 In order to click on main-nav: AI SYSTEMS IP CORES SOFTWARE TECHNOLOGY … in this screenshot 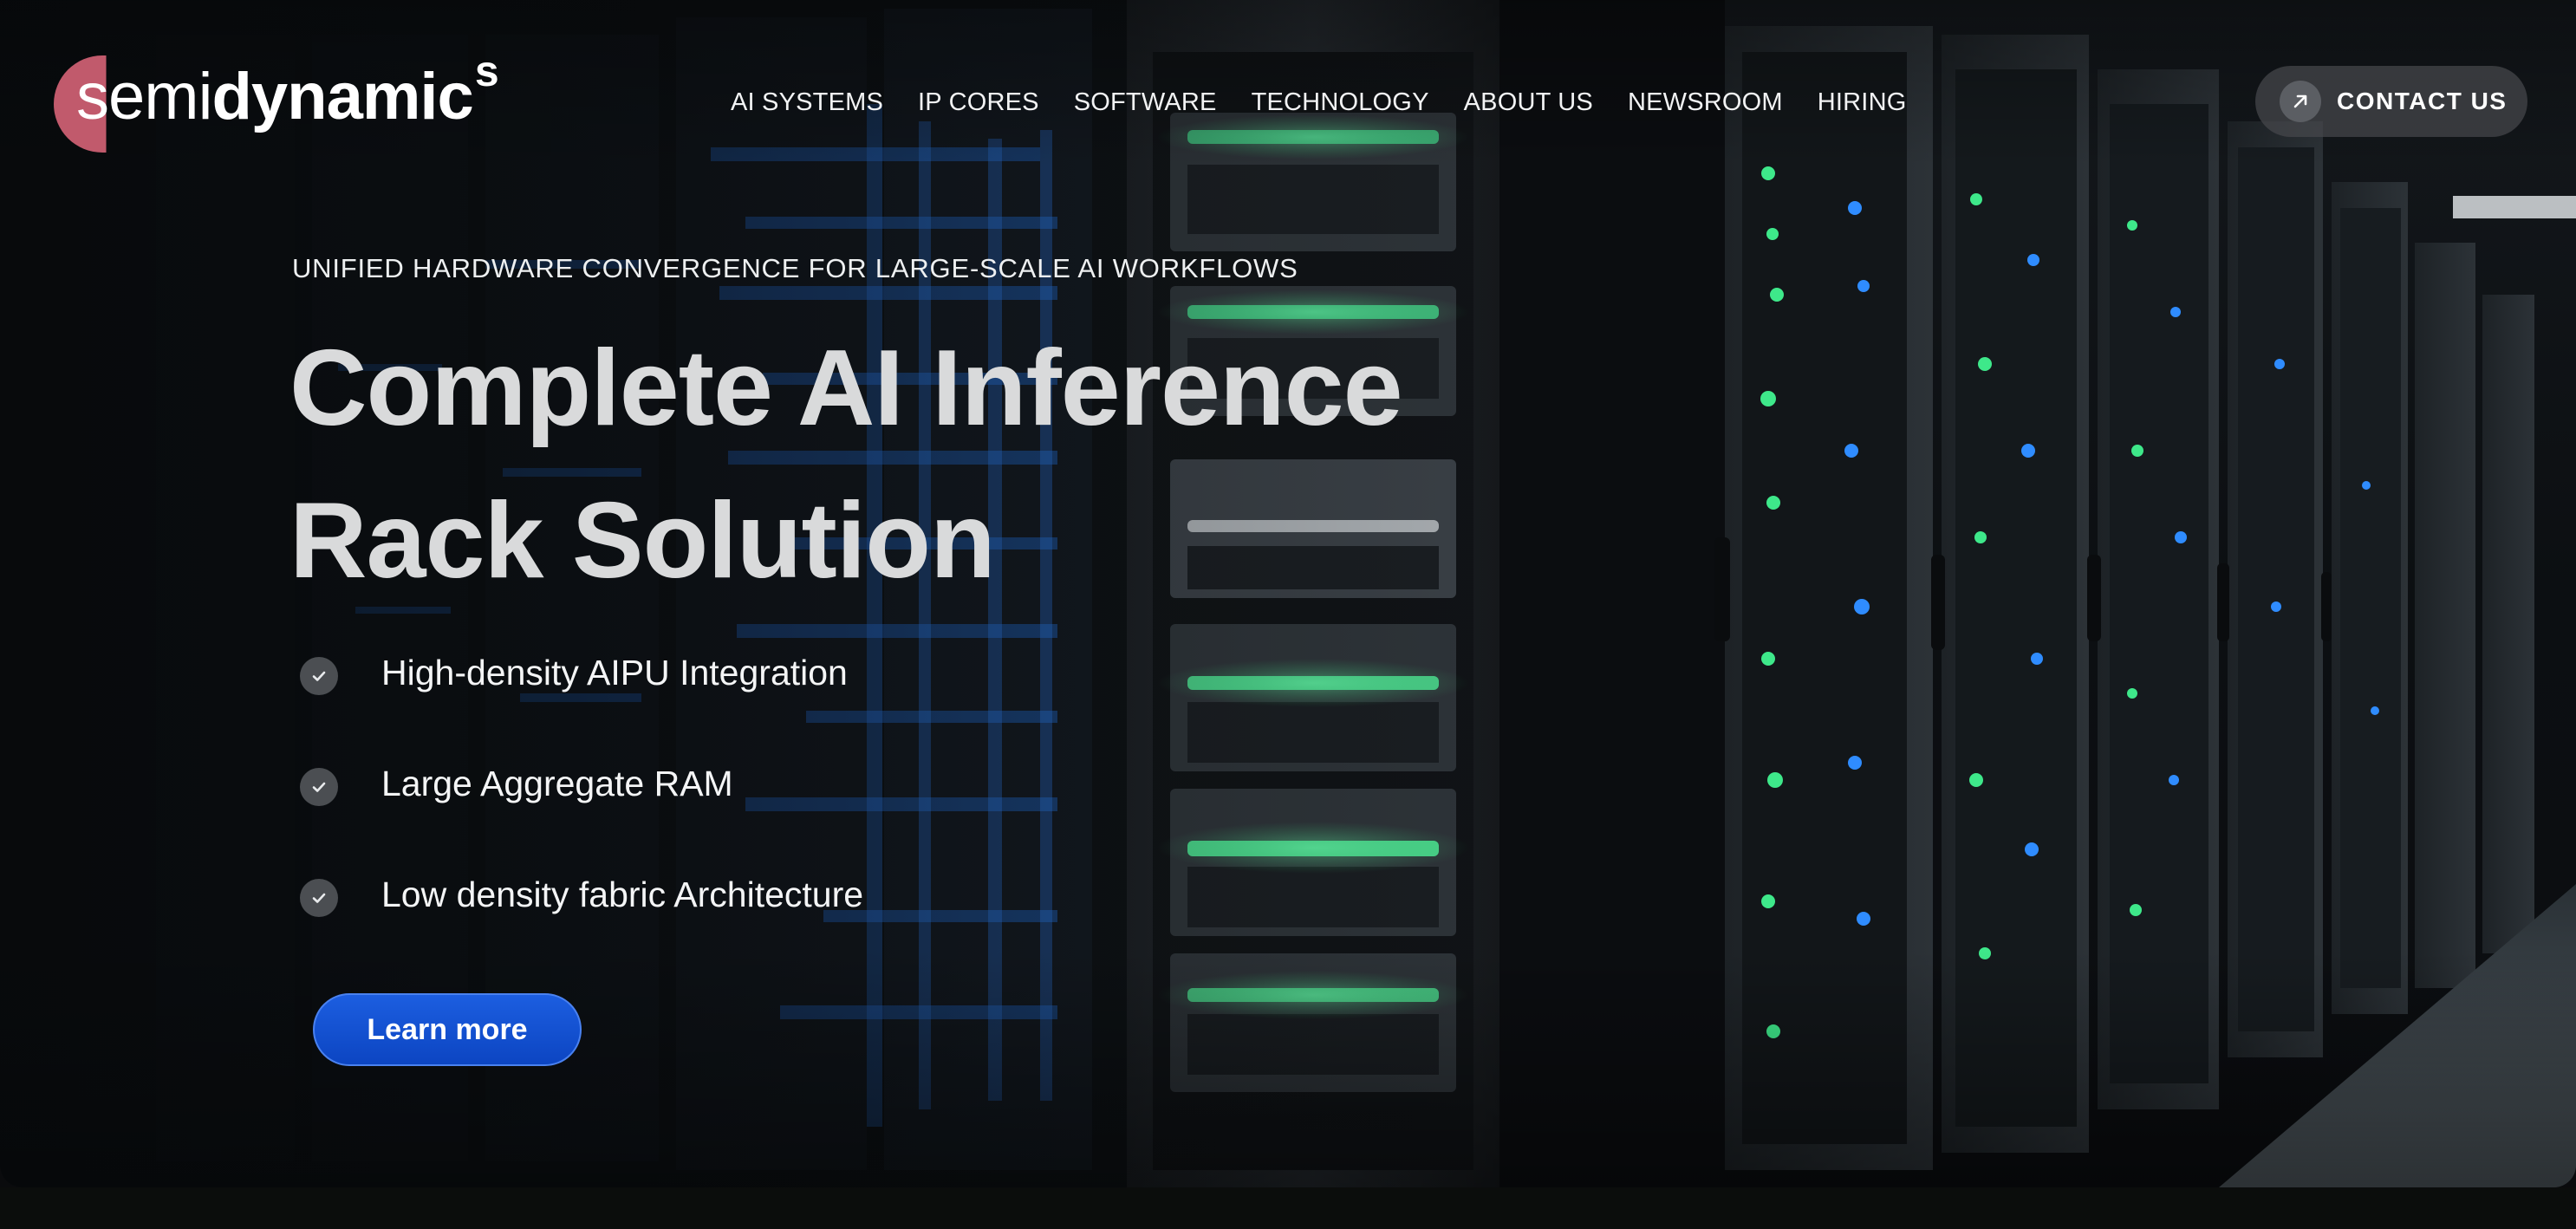, I will do `click(1318, 102)`.